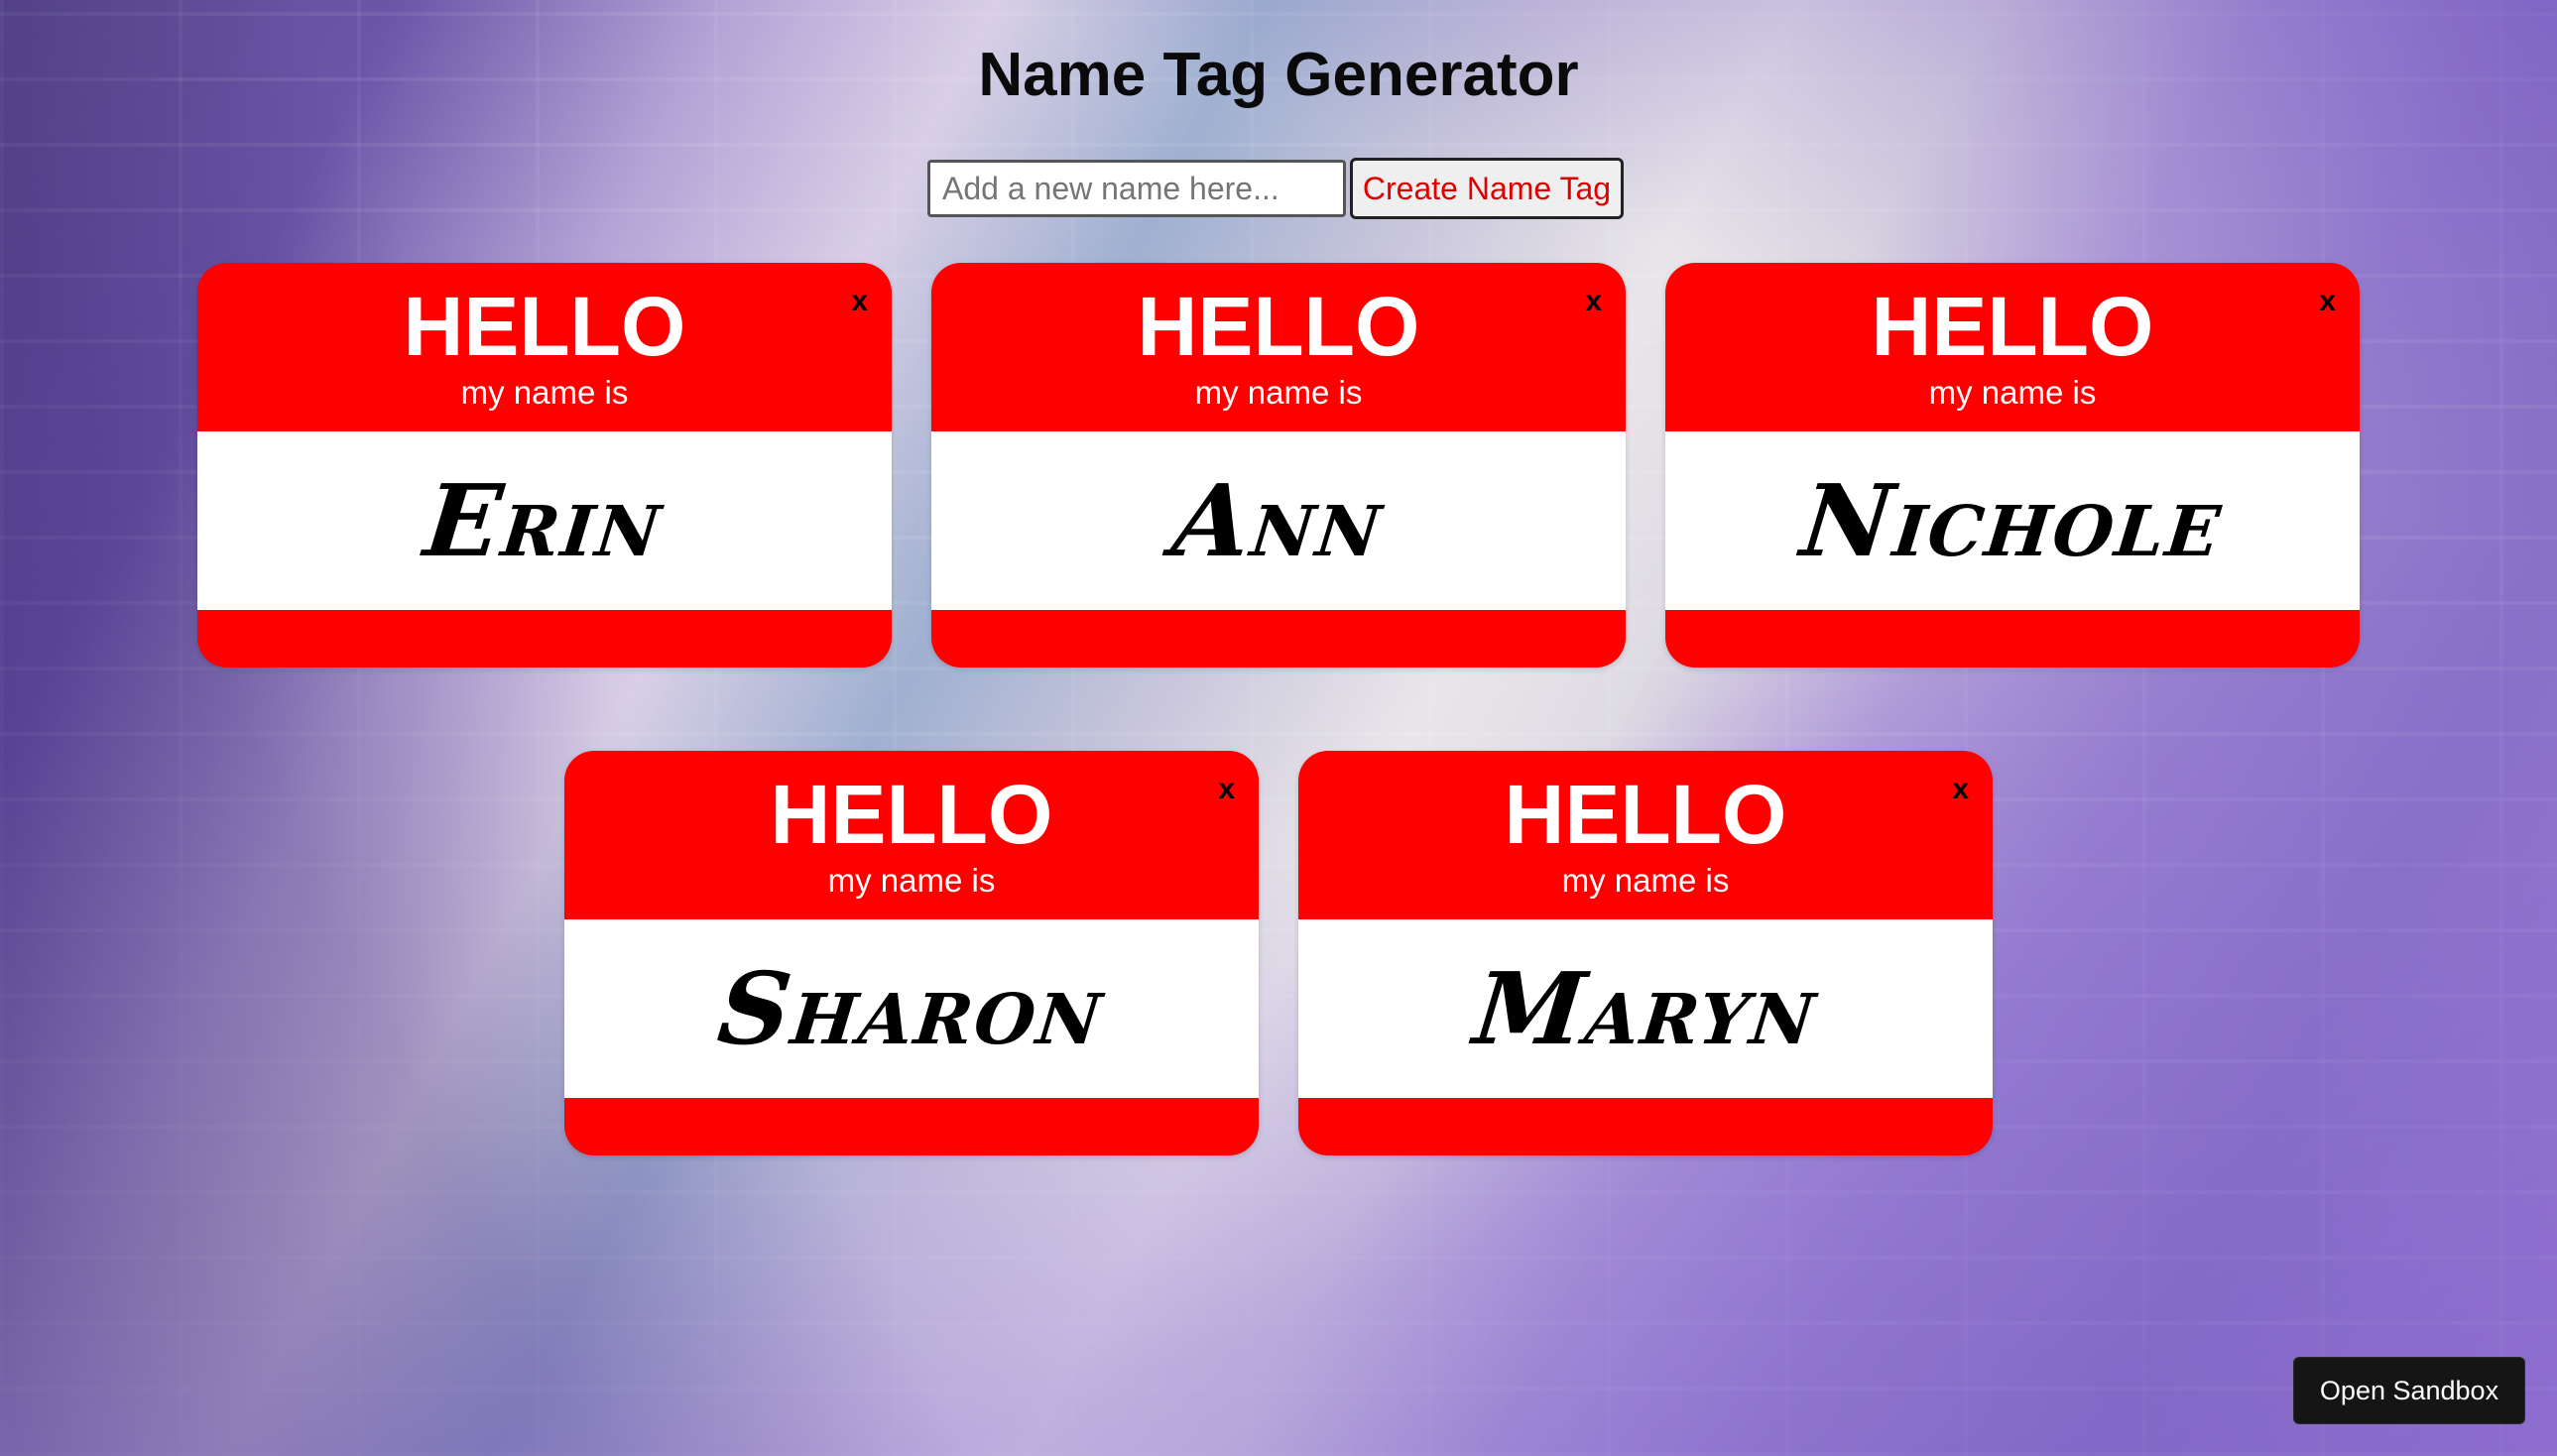  I want to click on tag-name: Nichole, so click(2012, 520).